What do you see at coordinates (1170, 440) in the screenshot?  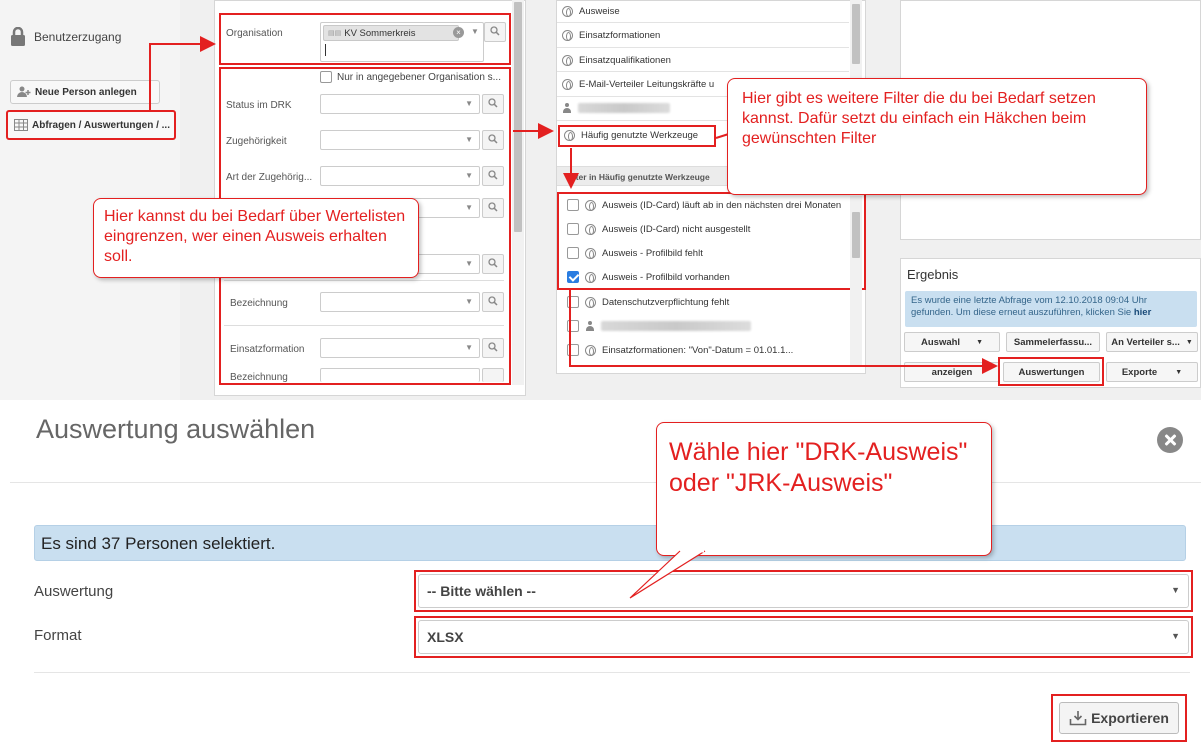 I see `close-icon` at bounding box center [1170, 440].